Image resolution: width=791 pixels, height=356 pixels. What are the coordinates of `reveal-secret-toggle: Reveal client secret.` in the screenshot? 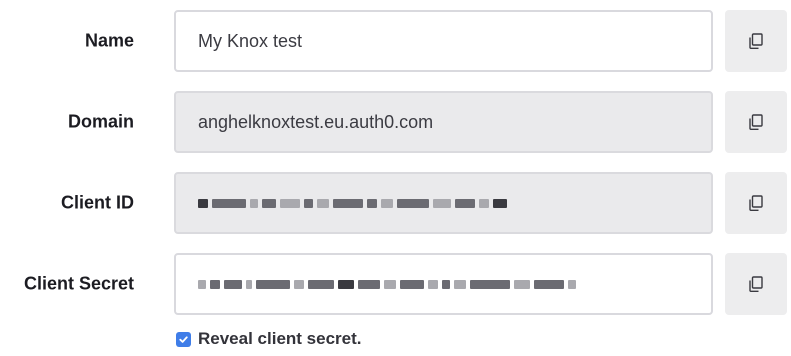 It's located at (268, 339).